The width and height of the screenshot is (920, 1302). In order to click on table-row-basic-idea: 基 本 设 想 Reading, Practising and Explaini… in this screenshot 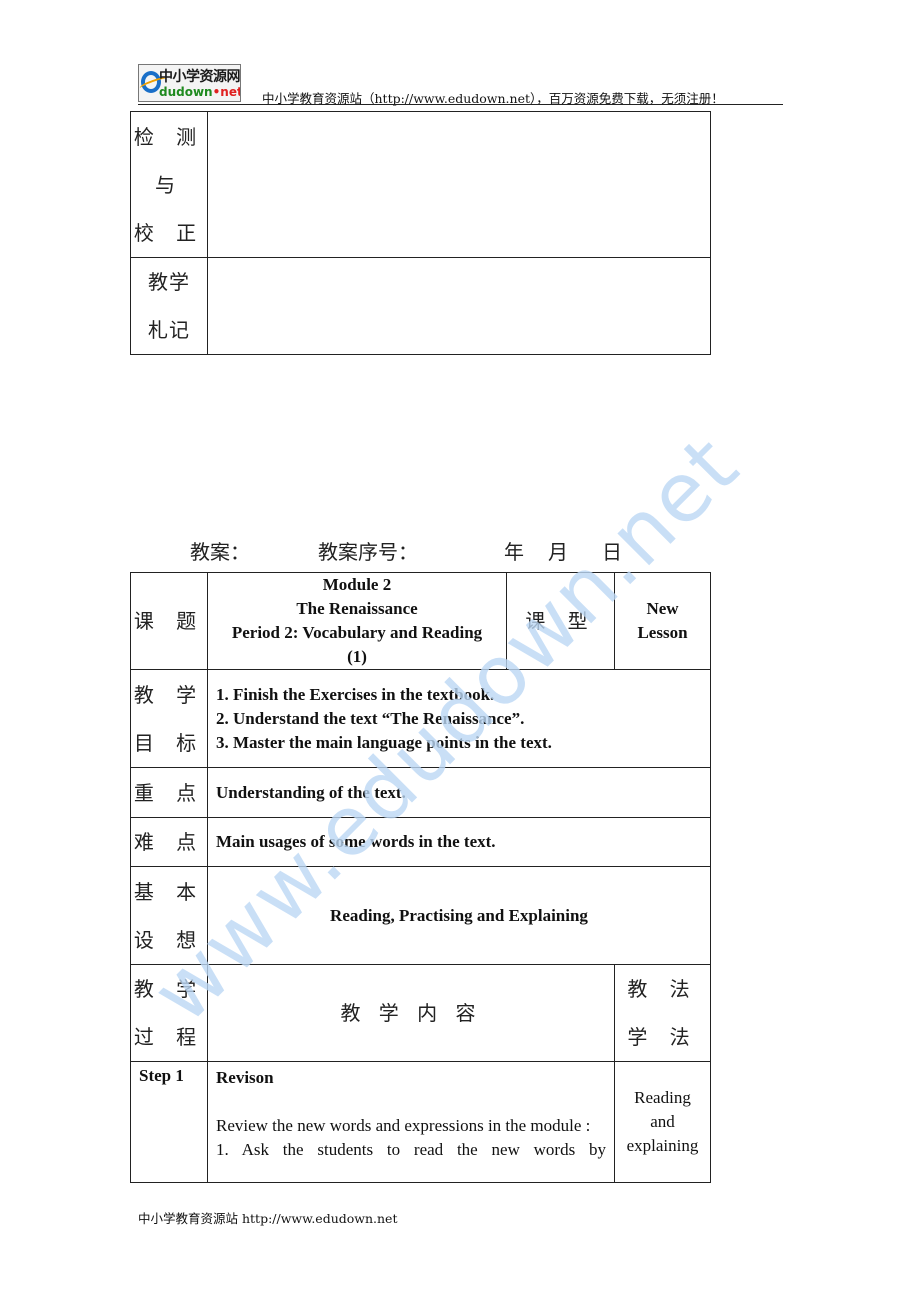, I will do `click(420, 915)`.